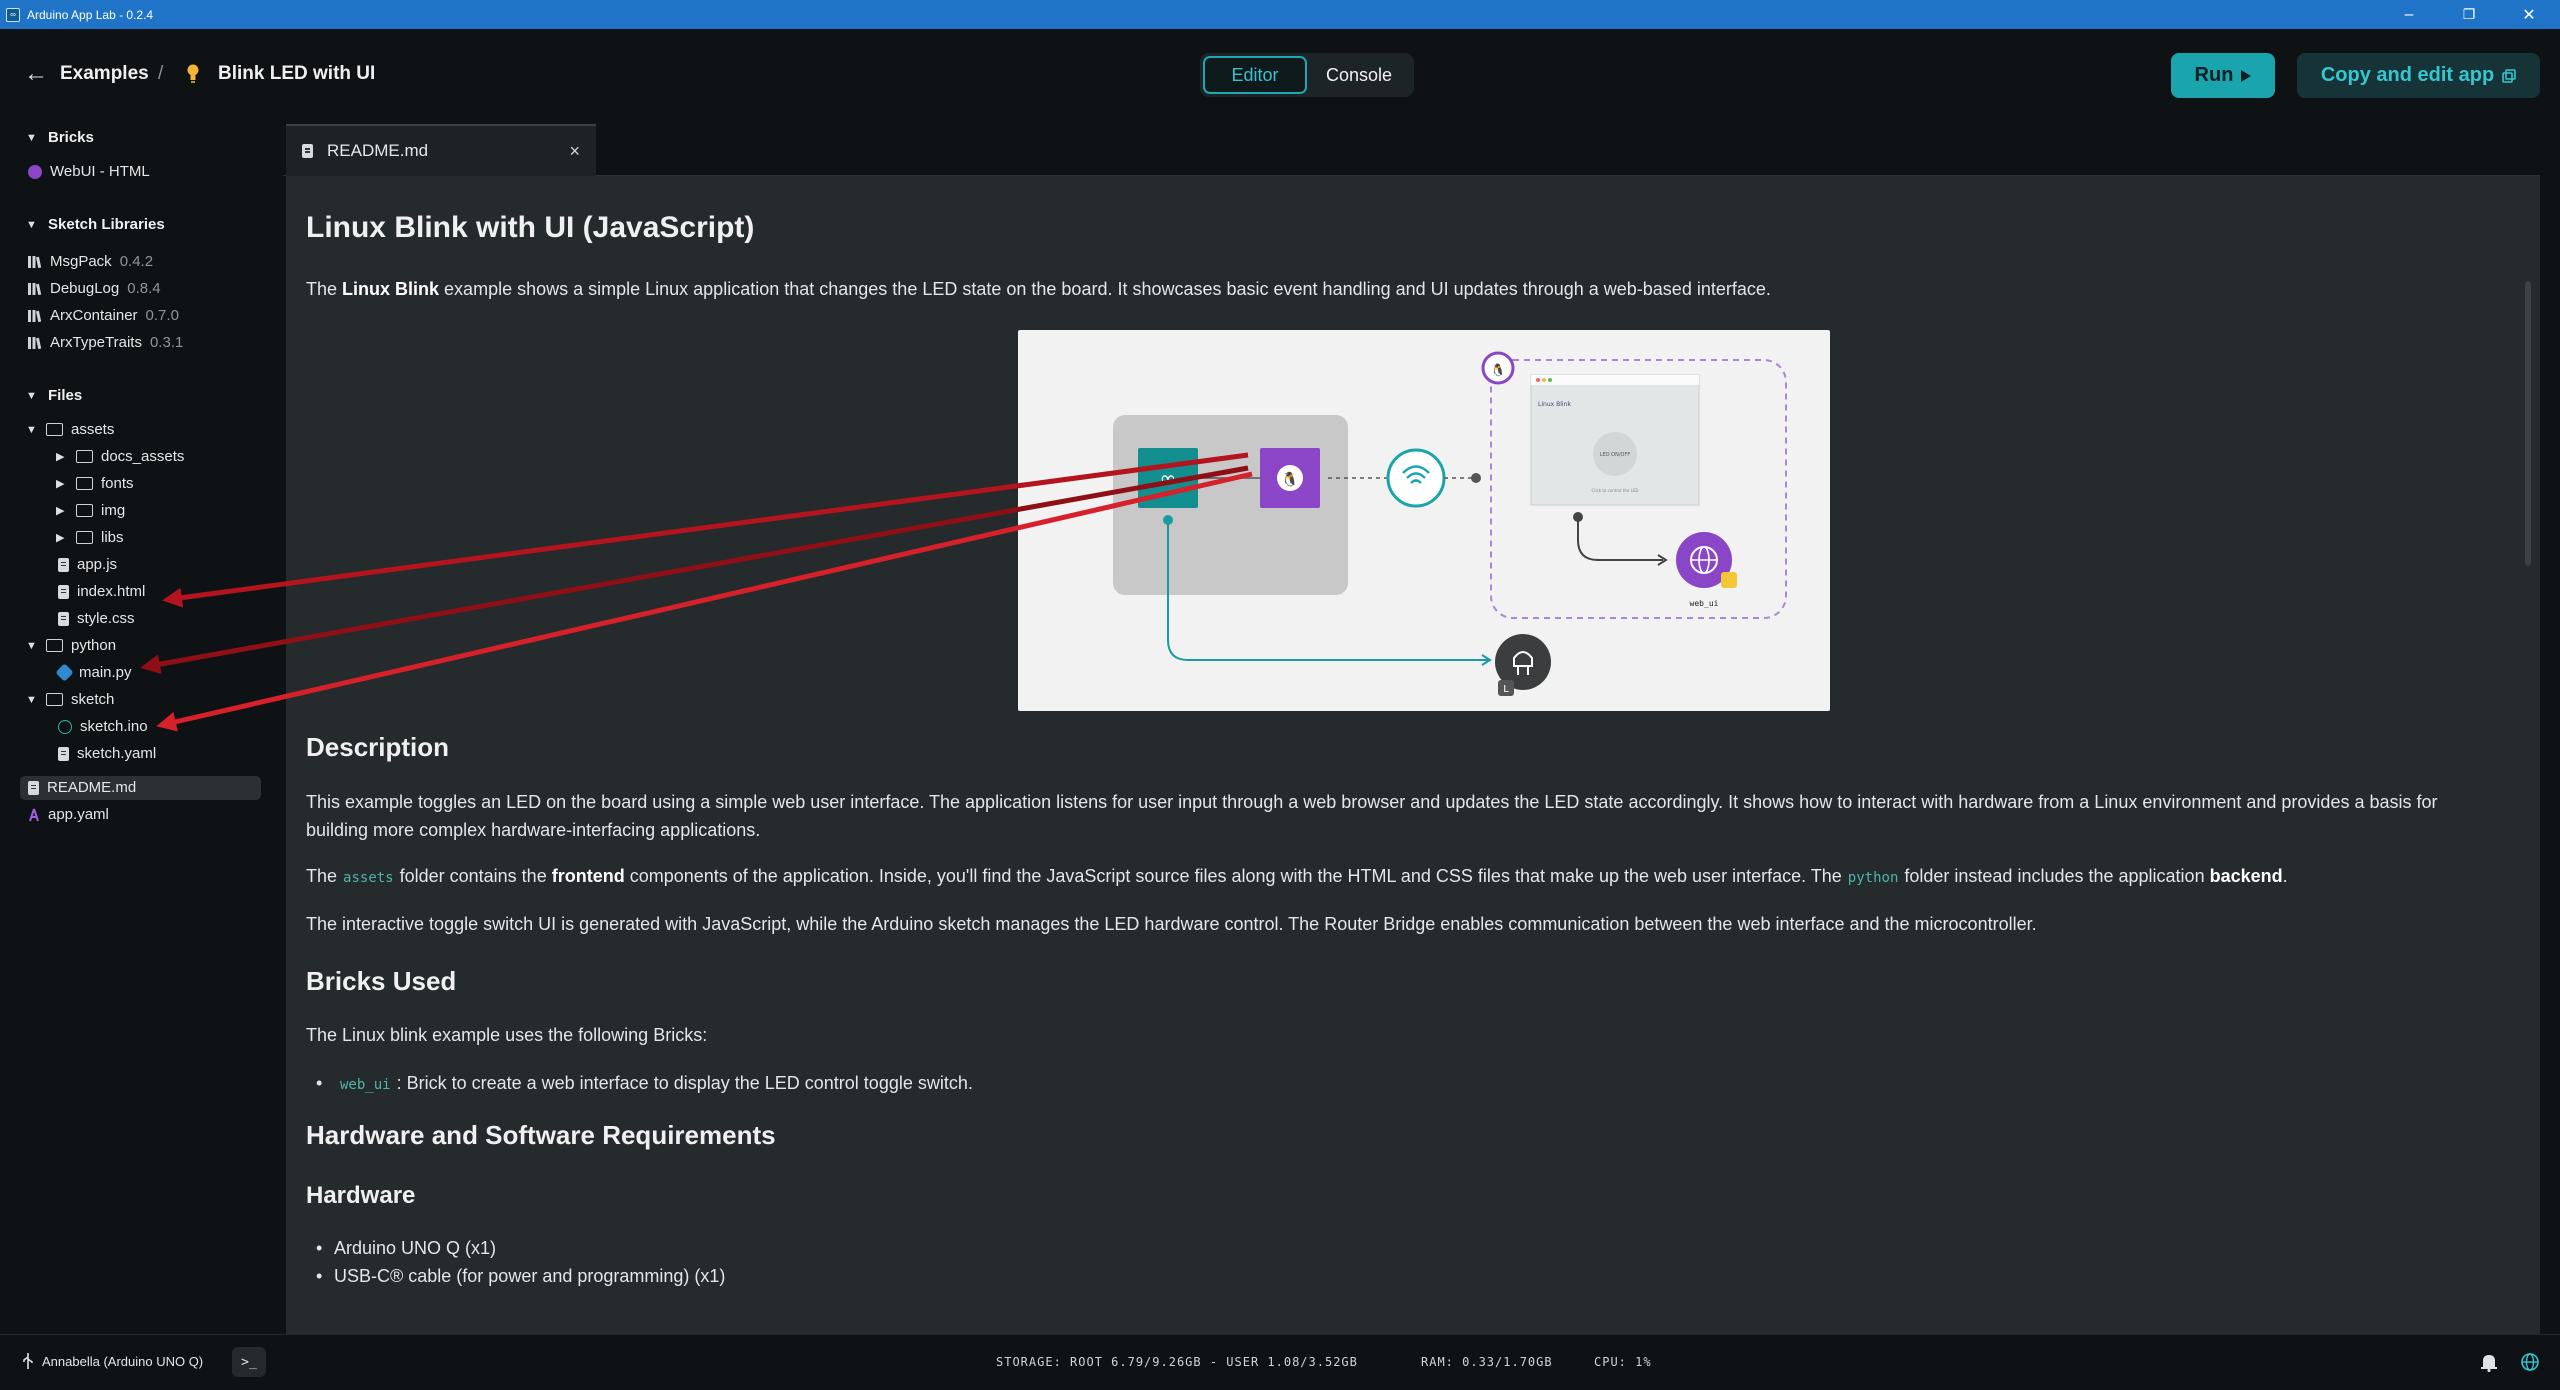 Image resolution: width=2560 pixels, height=1390 pixels. What do you see at coordinates (136, 261) in the screenshot?
I see `library-version: 0.4.2` at bounding box center [136, 261].